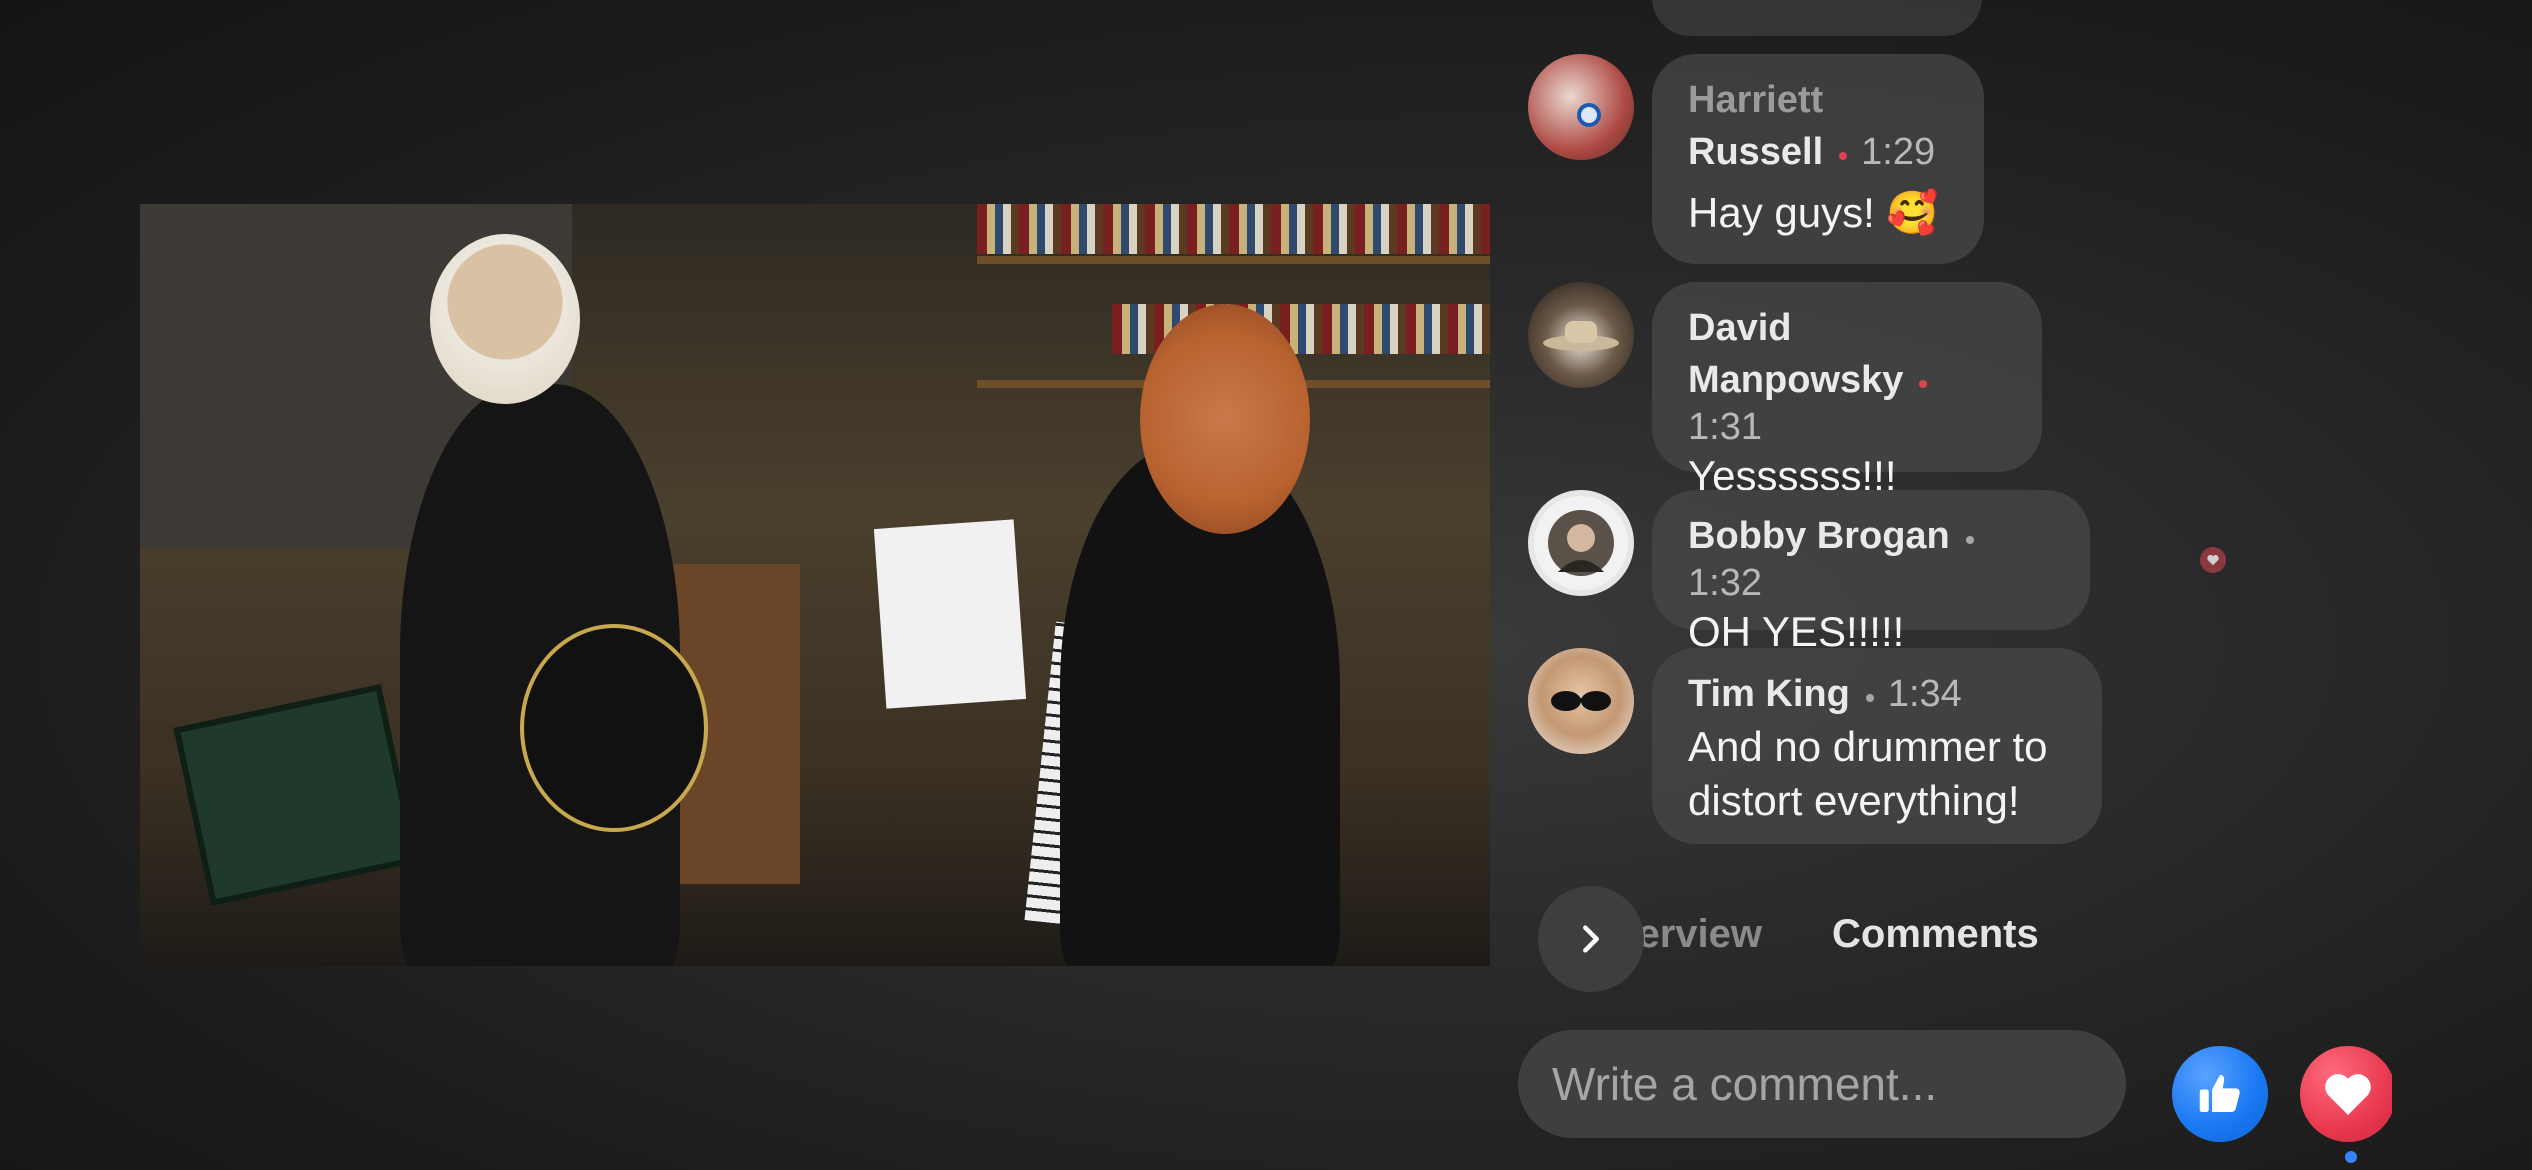  I want to click on comment-bubble: Harriett Russell 1:29 Hay guys! 🥰, so click(1818, 159).